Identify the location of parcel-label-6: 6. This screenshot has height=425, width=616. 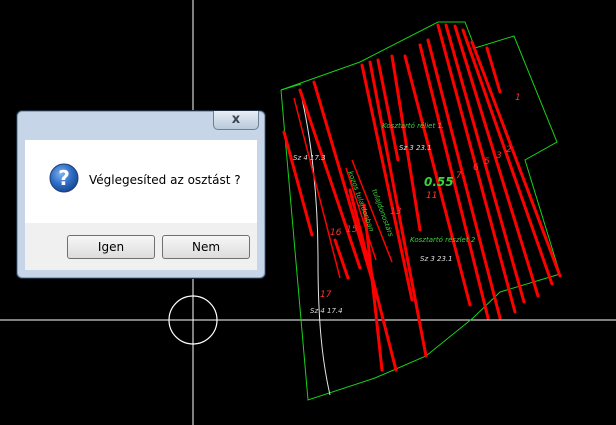
(476, 168).